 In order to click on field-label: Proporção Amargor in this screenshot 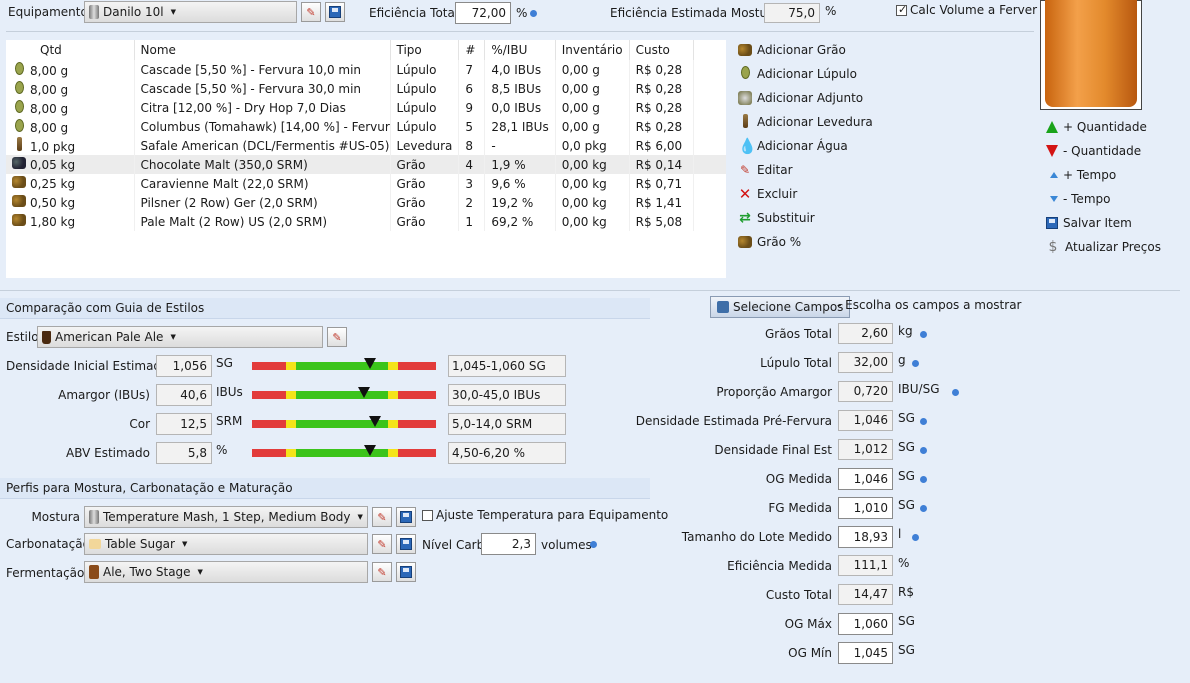, I will do `click(774, 392)`.